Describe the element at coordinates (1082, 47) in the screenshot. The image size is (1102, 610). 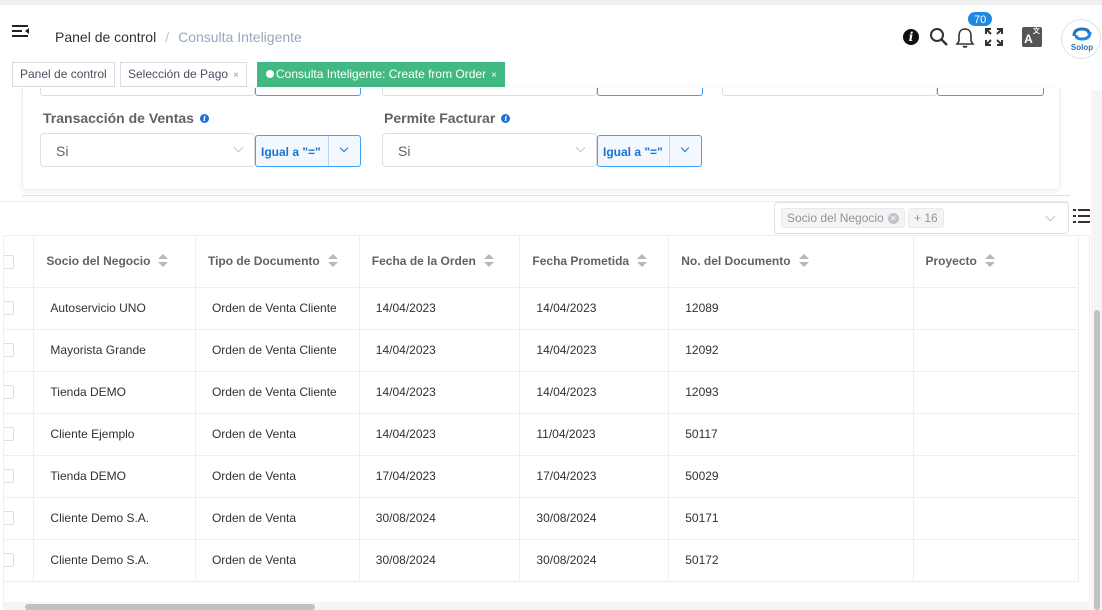
I see `brand-text: Solop` at that location.